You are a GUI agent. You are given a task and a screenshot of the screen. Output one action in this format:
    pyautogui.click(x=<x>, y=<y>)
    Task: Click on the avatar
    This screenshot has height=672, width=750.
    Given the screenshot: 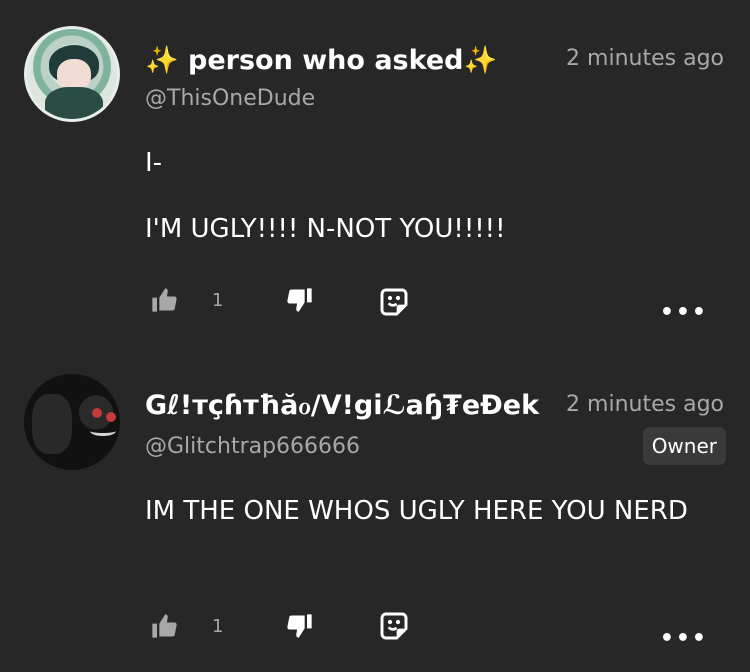 What is the action you would take?
    pyautogui.click(x=72, y=422)
    